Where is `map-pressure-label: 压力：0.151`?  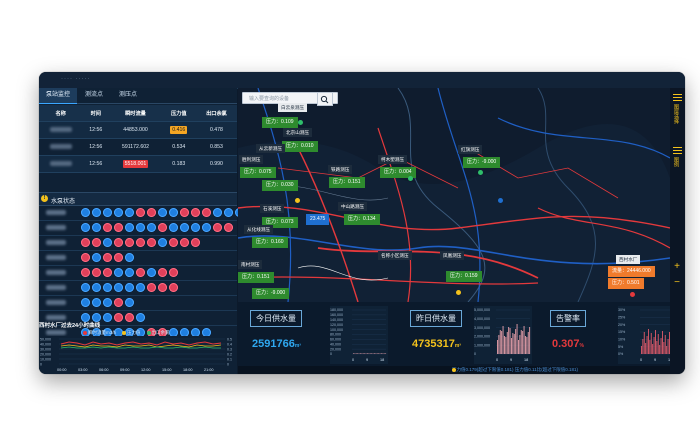
map-pressure-label: 压力：0.151 is located at coordinates (256, 277).